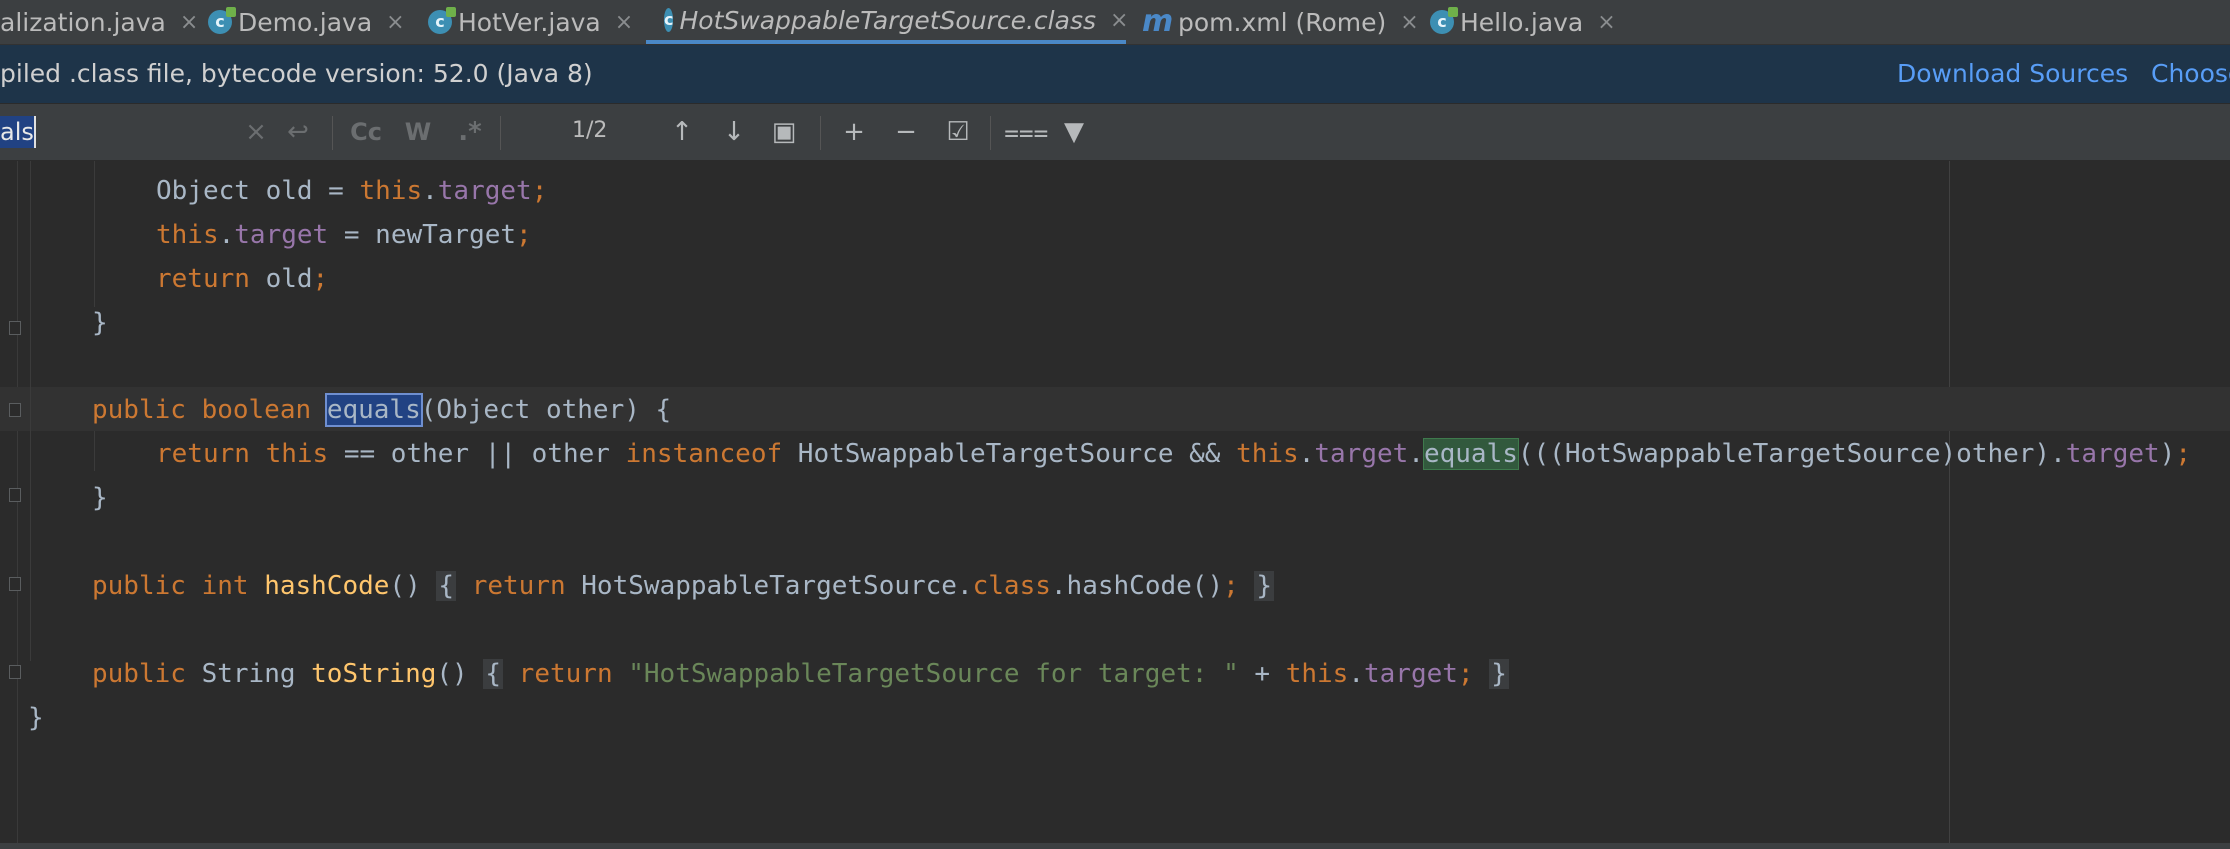  What do you see at coordinates (470, 132) in the screenshot?
I see `regex-icon: .*` at bounding box center [470, 132].